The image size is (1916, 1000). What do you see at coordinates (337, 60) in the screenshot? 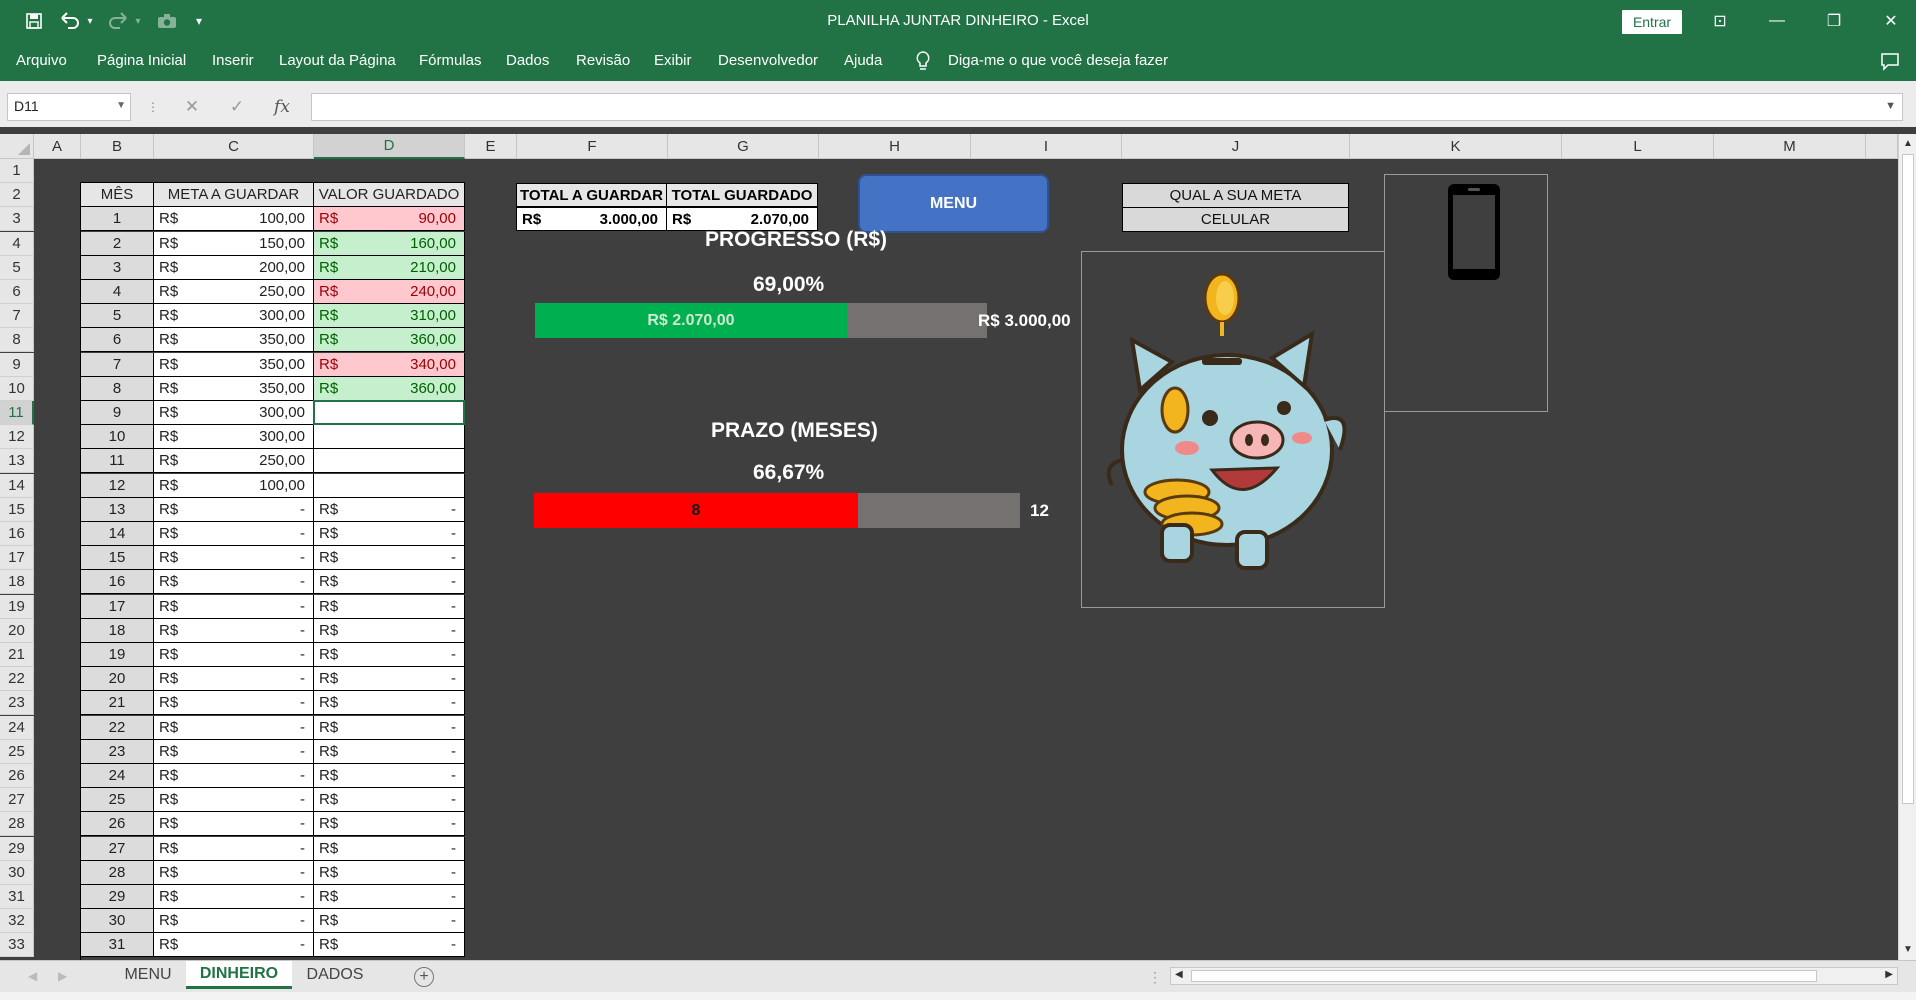
I see `tab-layout: Layout da Página` at bounding box center [337, 60].